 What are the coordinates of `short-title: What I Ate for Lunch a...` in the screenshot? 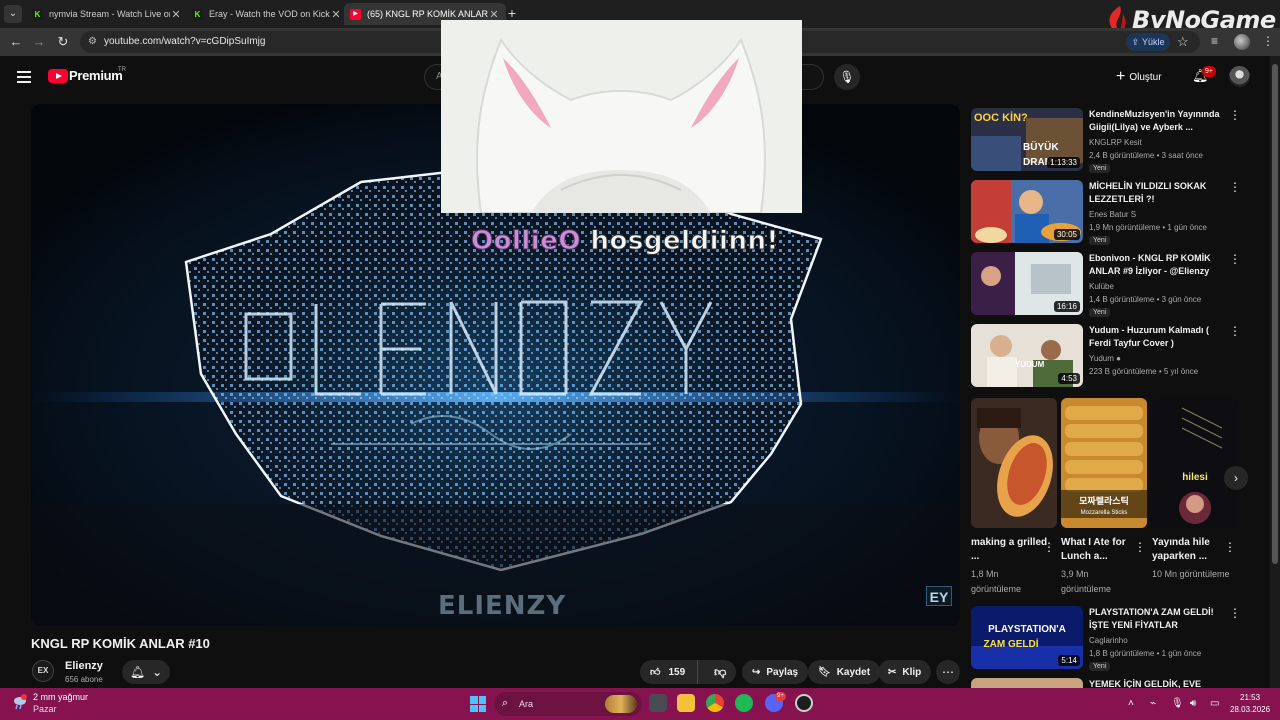 It's located at (1100, 550).